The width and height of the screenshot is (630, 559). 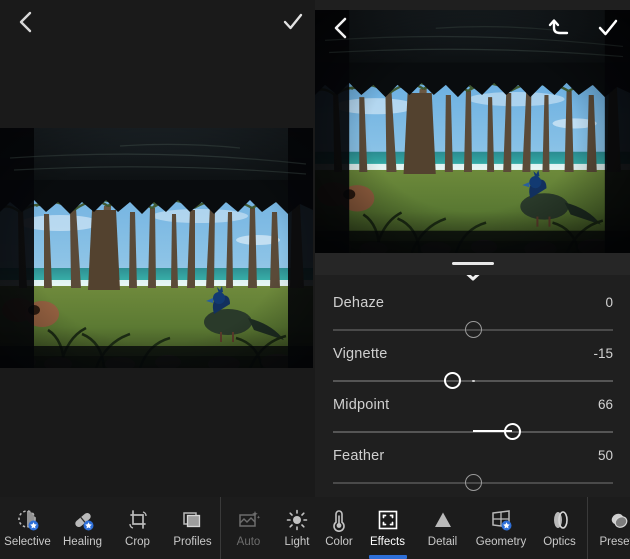 I want to click on toolbar-label: Effects, so click(x=387, y=541).